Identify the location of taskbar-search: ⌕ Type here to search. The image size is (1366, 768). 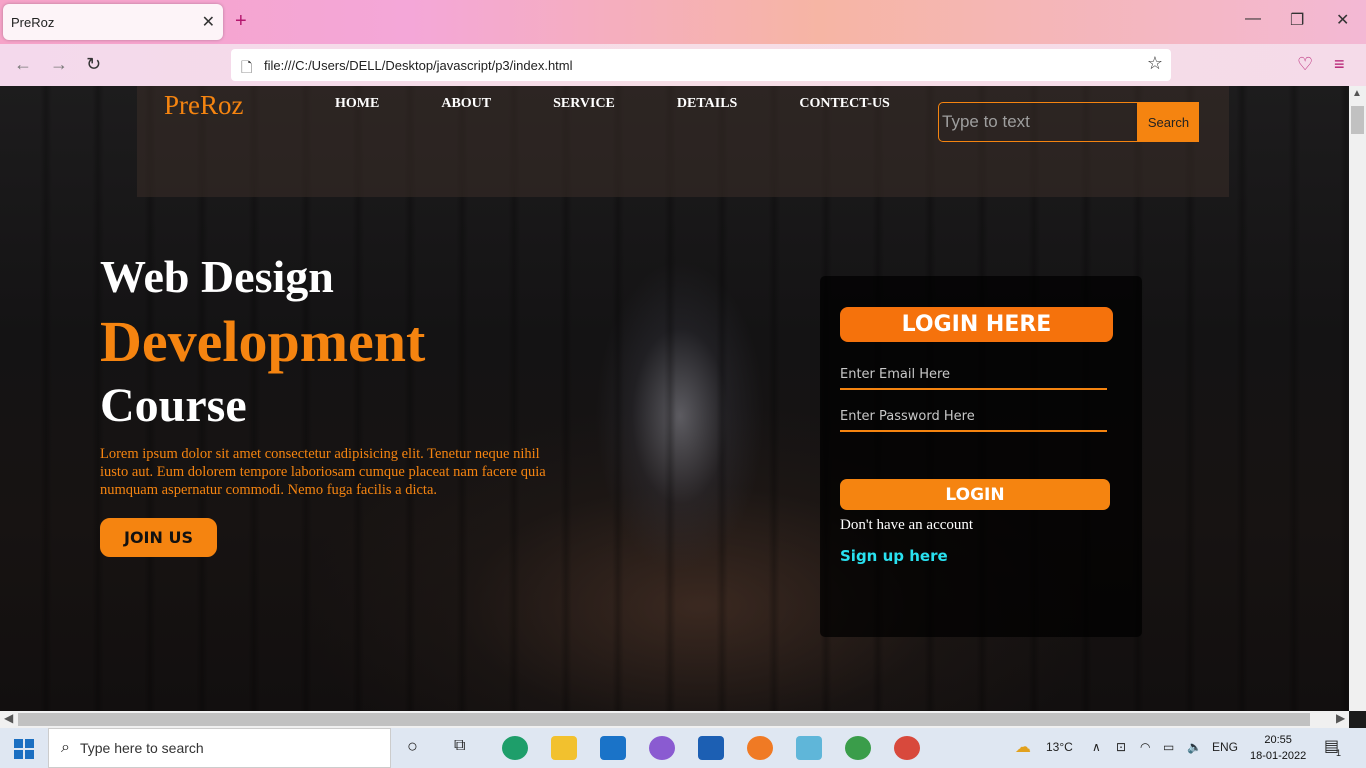
(219, 748).